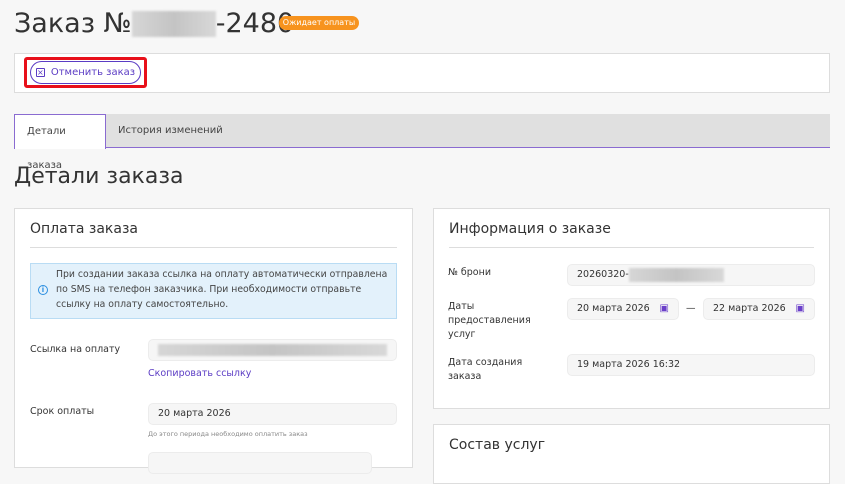 This screenshot has height=484, width=845. Describe the element at coordinates (272, 414) in the screenshot. I see `payment-deadline-field: 20 марта 2026` at that location.